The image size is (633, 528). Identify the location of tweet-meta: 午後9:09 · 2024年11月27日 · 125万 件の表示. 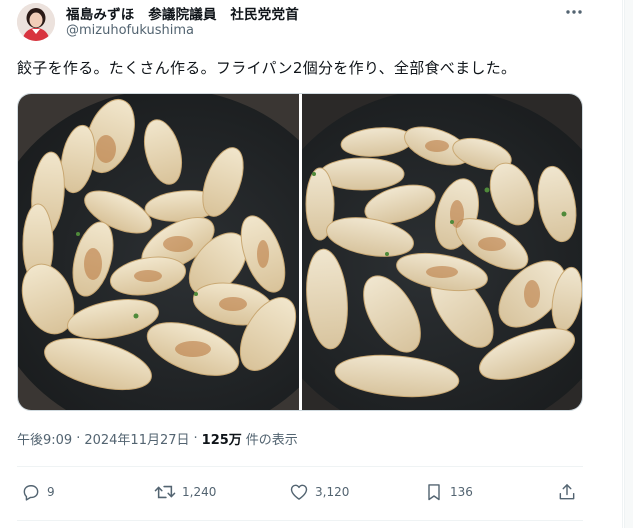
(157, 438).